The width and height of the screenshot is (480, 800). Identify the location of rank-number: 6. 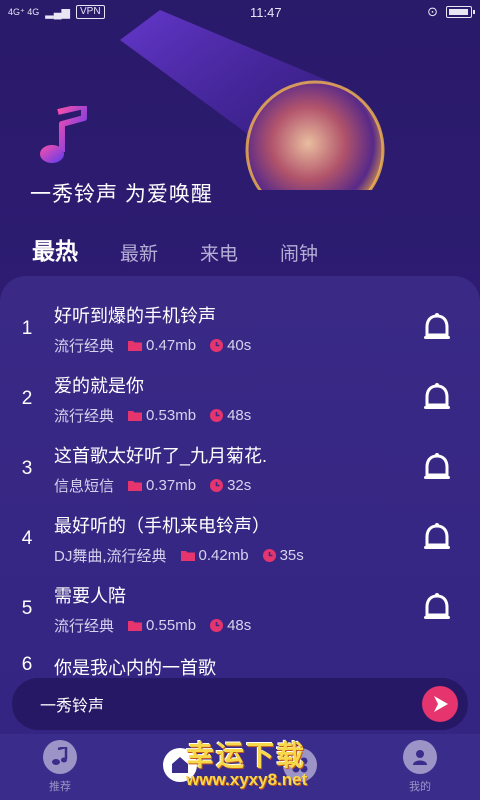
(27, 664).